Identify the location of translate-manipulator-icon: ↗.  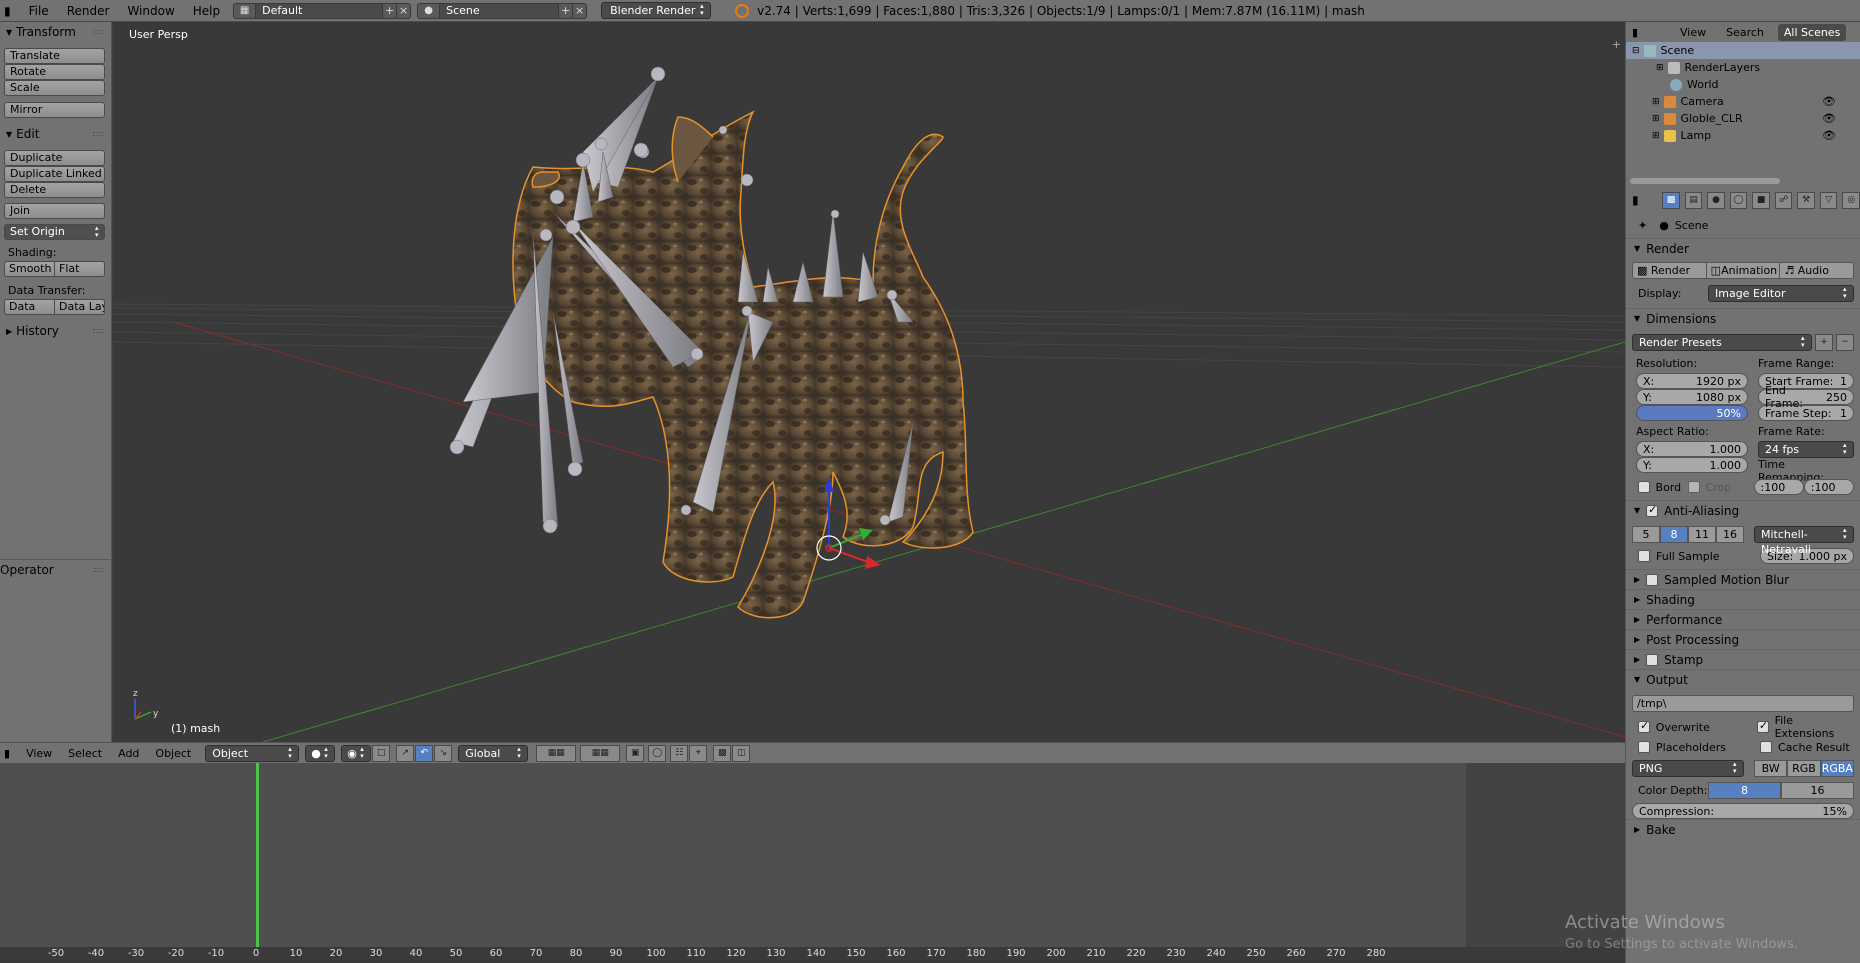
(405, 753).